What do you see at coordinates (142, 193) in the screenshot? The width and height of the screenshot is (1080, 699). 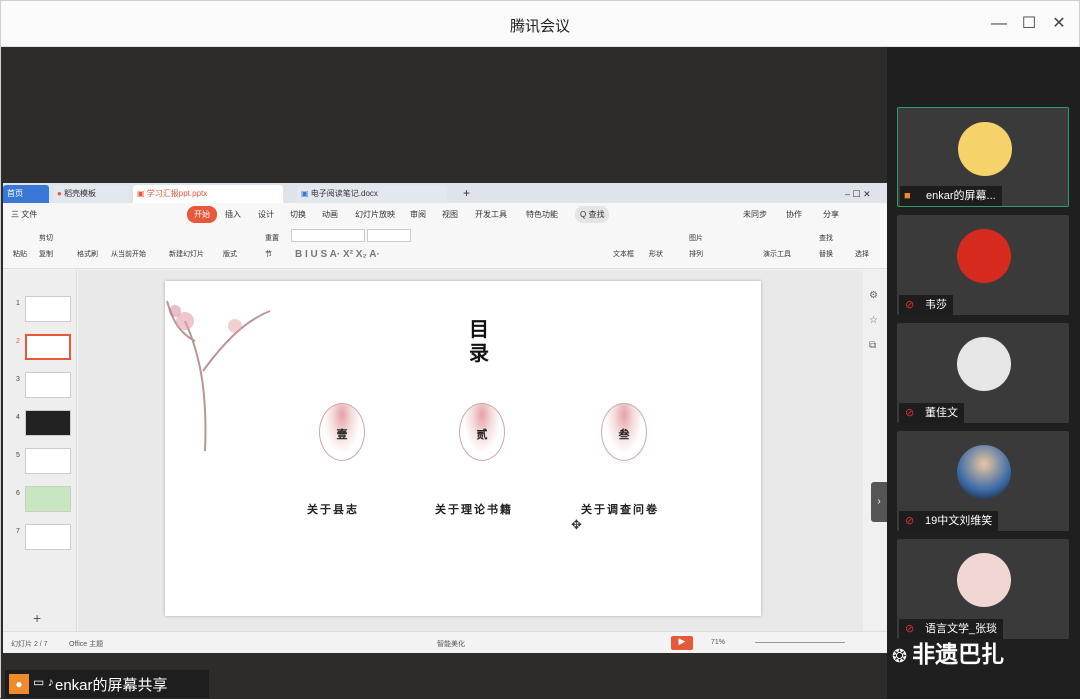 I see `ppt-icon: ▣` at bounding box center [142, 193].